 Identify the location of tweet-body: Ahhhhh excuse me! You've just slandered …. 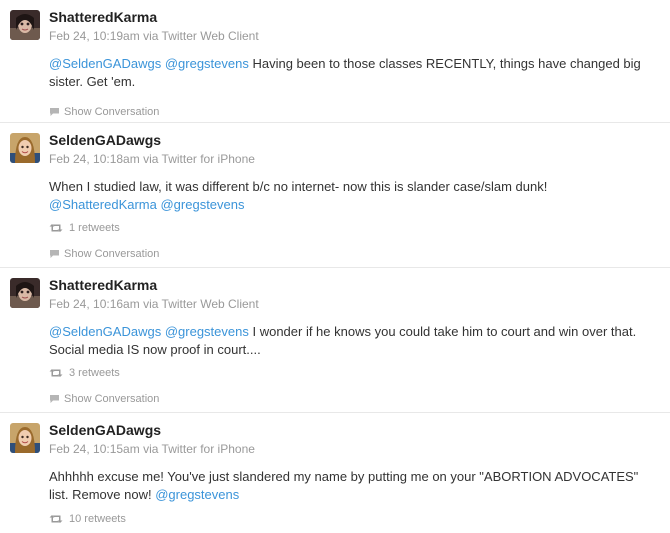
(344, 485).